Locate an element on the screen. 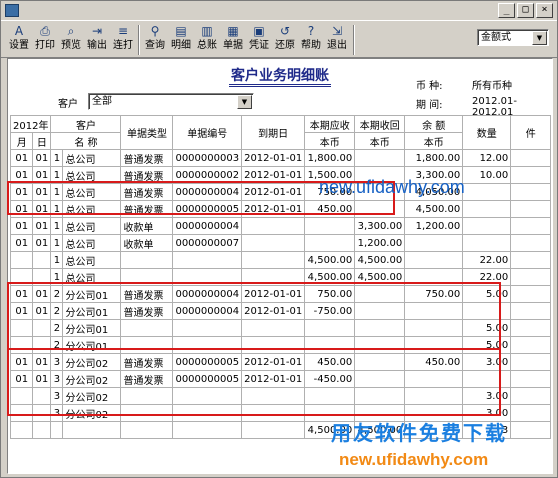  toolbar-button-label: 帮助 is located at coordinates (311, 45).